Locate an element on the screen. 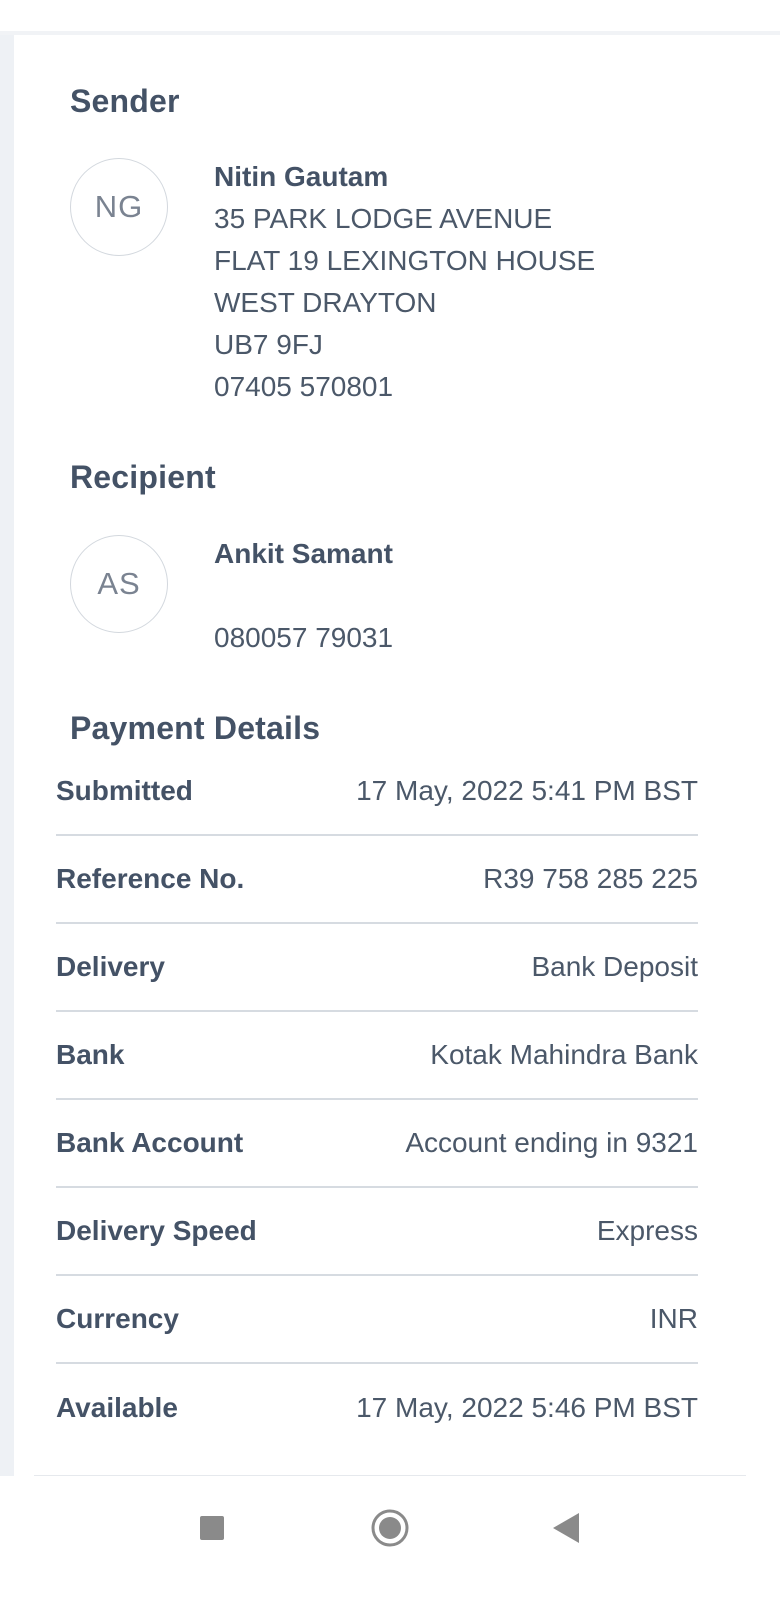 This screenshot has height=1600, width=780. detail-row-delivery-speed: Delivery Speed Express is located at coordinates (377, 1232).